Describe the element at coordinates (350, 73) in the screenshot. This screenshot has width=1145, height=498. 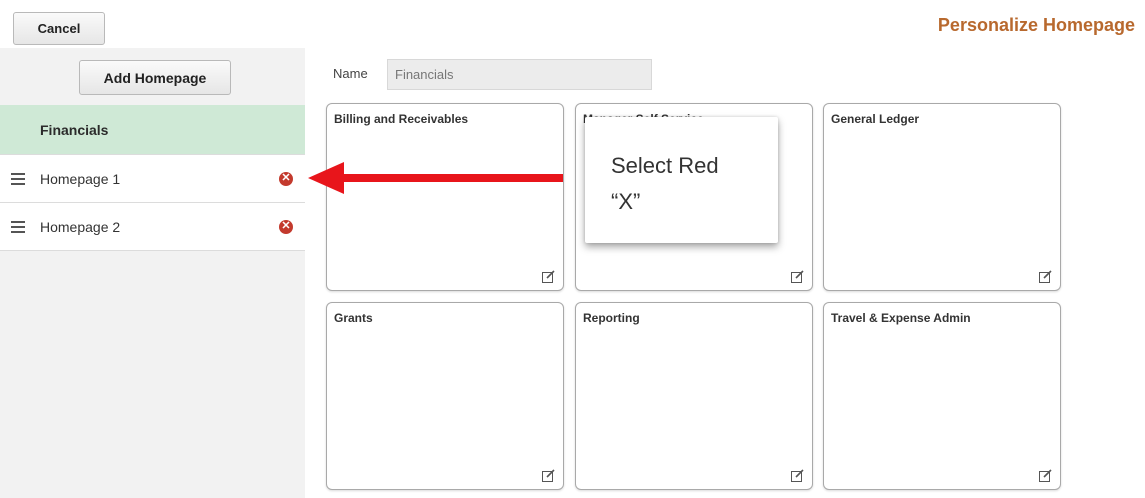
I see `name-label: Name` at that location.